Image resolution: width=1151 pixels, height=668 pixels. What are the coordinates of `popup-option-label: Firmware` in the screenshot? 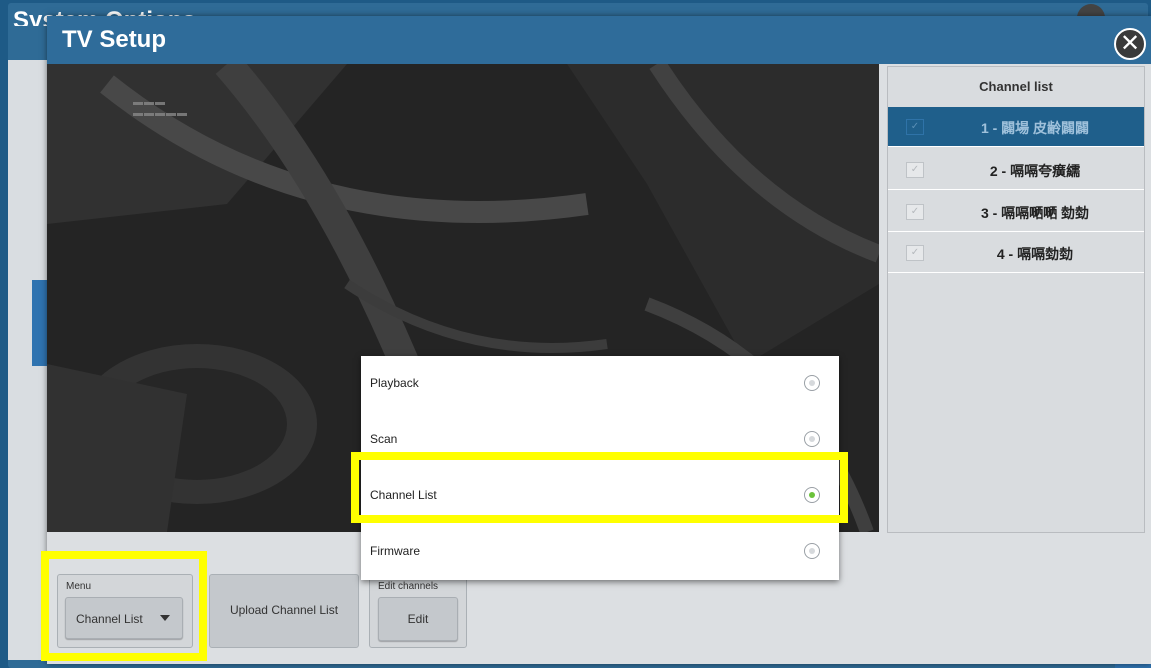 It's located at (395, 551).